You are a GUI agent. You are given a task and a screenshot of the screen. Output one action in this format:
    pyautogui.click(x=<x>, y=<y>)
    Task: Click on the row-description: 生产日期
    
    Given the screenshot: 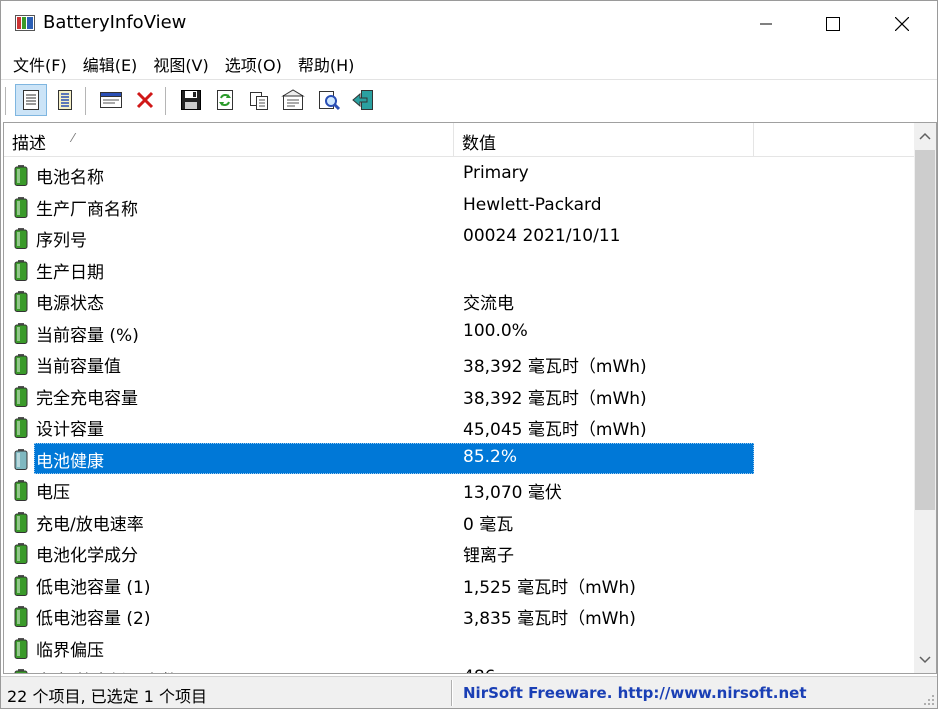 What is the action you would take?
    pyautogui.click(x=70, y=272)
    